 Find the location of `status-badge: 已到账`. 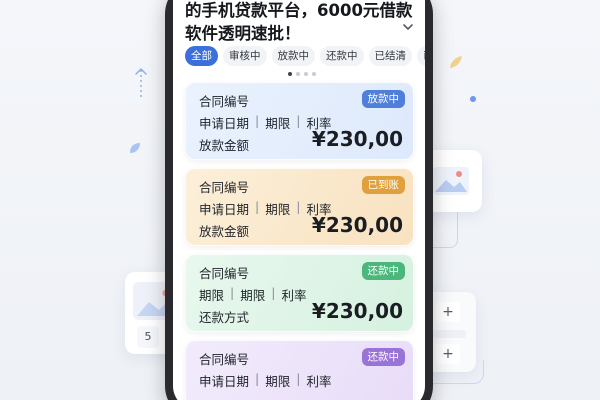

status-badge: 已到账 is located at coordinates (383, 185).